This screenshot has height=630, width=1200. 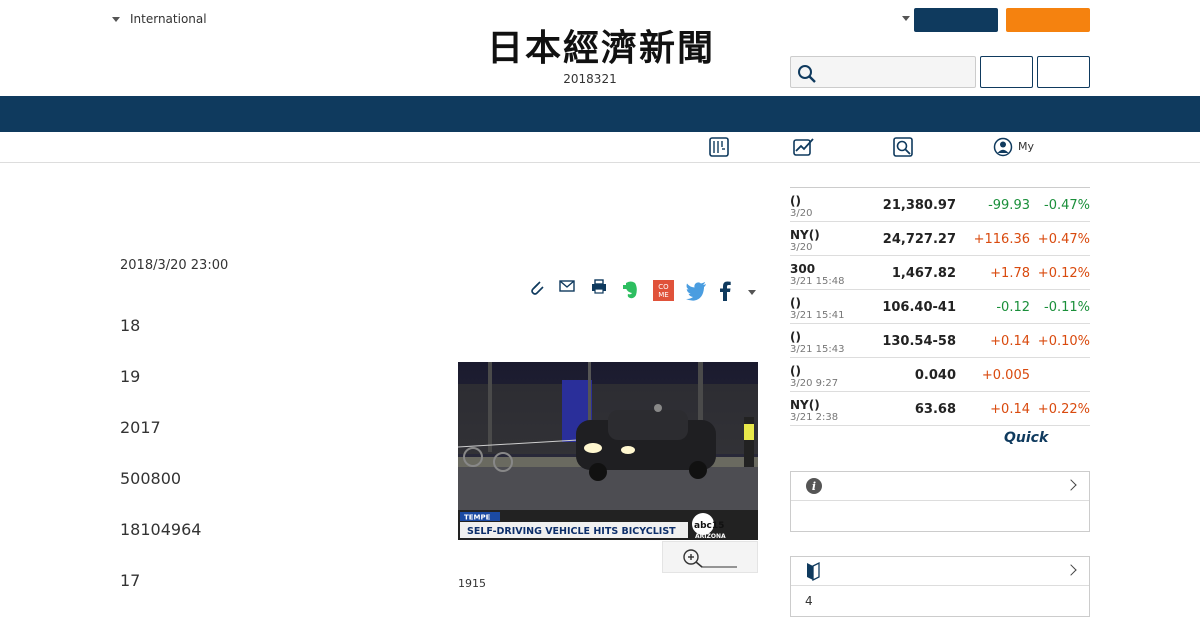 What do you see at coordinates (956, 20) in the screenshot?
I see `login-button` at bounding box center [956, 20].